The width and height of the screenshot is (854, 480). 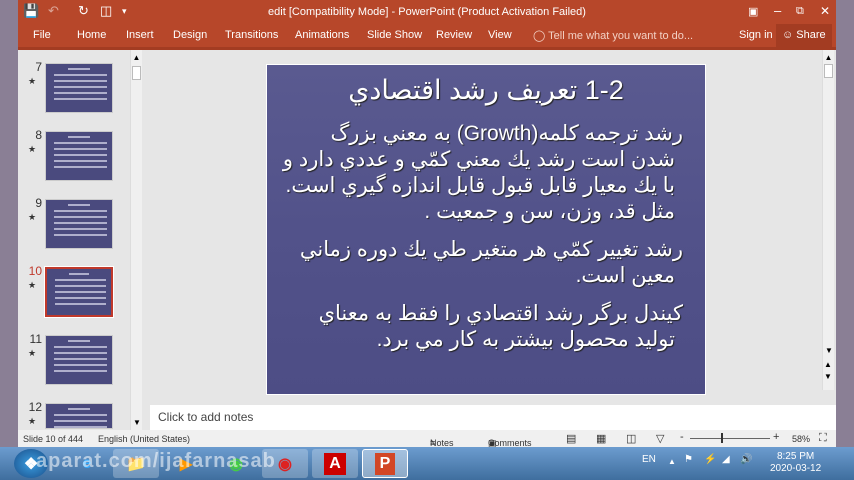 I want to click on lightbulb-icon: ◯, so click(x=541, y=36).